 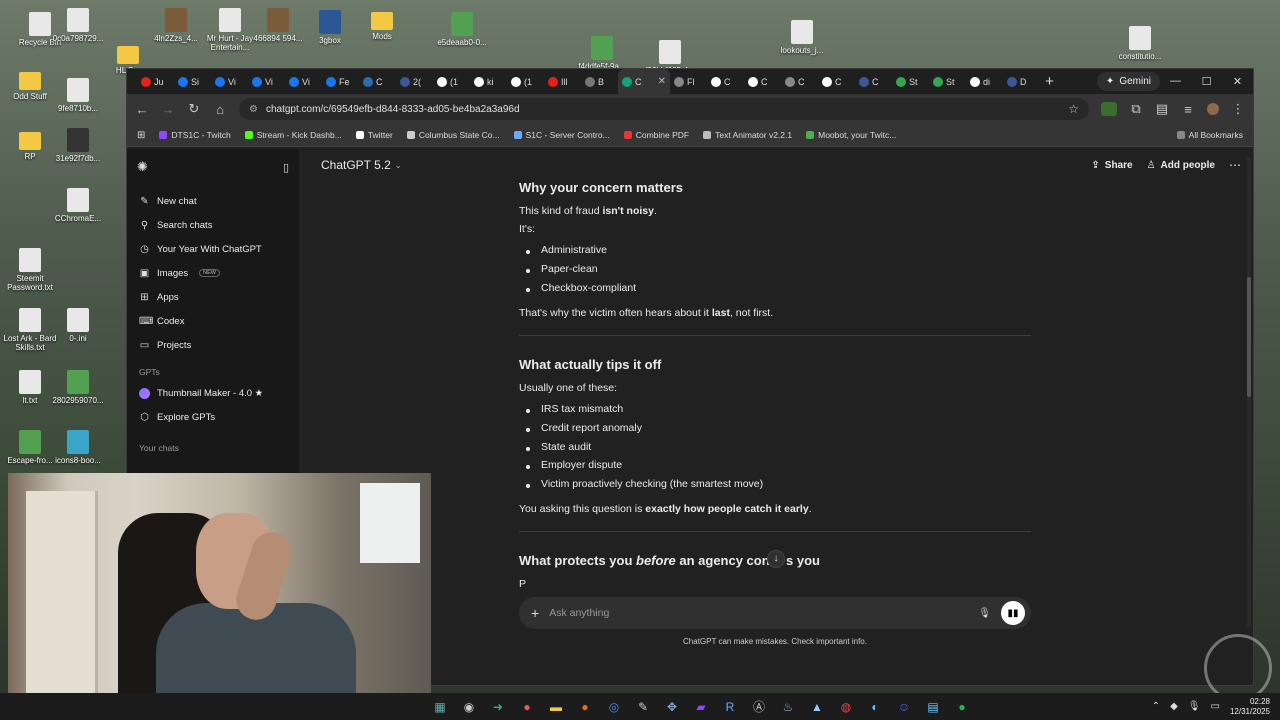 I want to click on browser-tab: B, so click(x=599, y=81).